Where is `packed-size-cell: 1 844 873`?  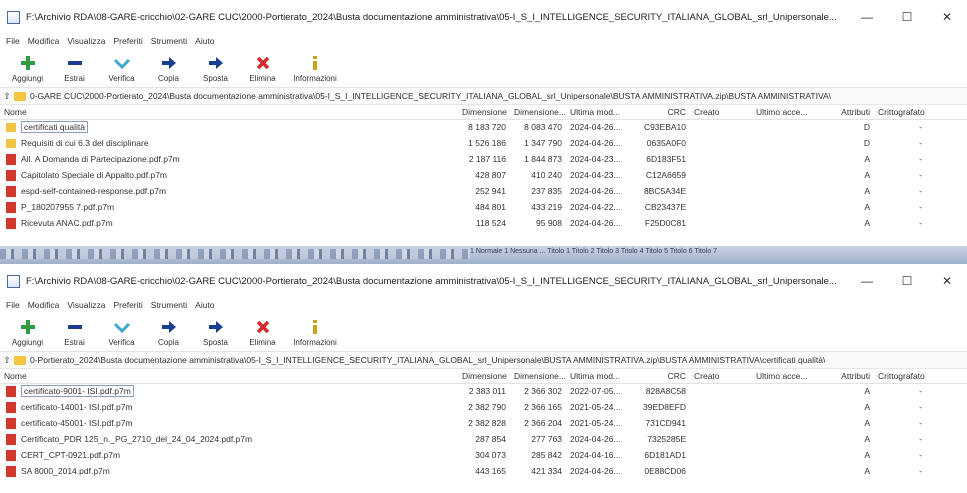
packed-size-cell: 1 844 873 is located at coordinates (543, 159).